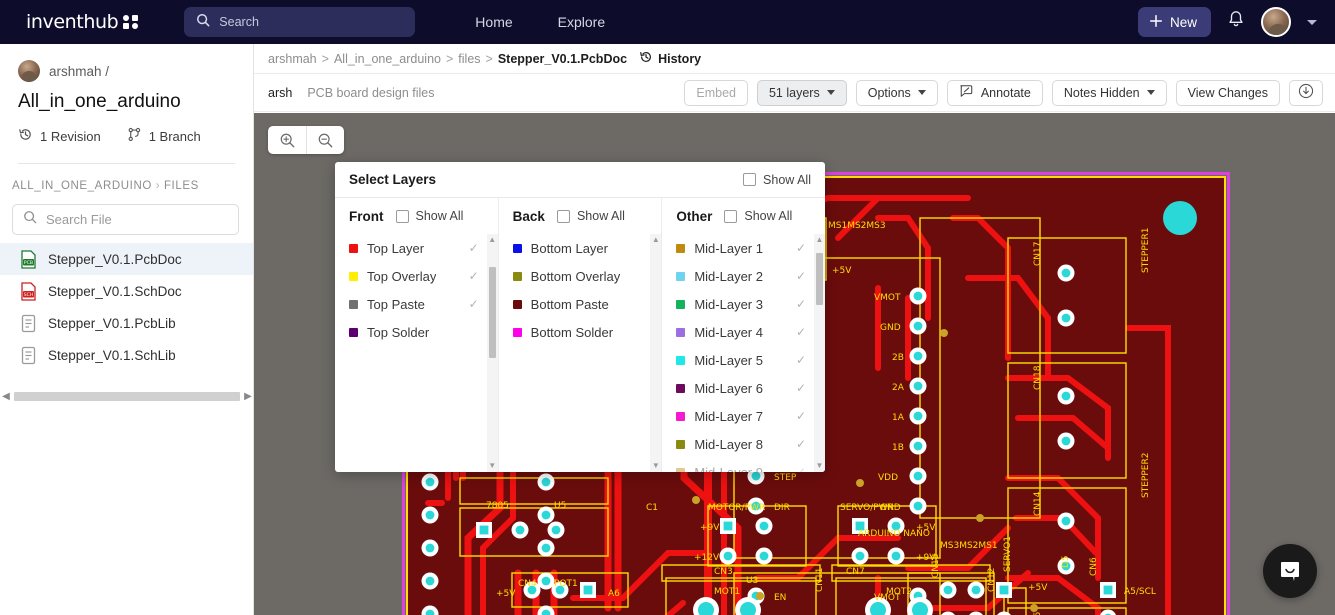 The height and width of the screenshot is (615, 1335). Describe the element at coordinates (580, 353) in the screenshot. I see `layers-list-back: Bottom Layer Bottom Overlay Bottom Paste` at that location.